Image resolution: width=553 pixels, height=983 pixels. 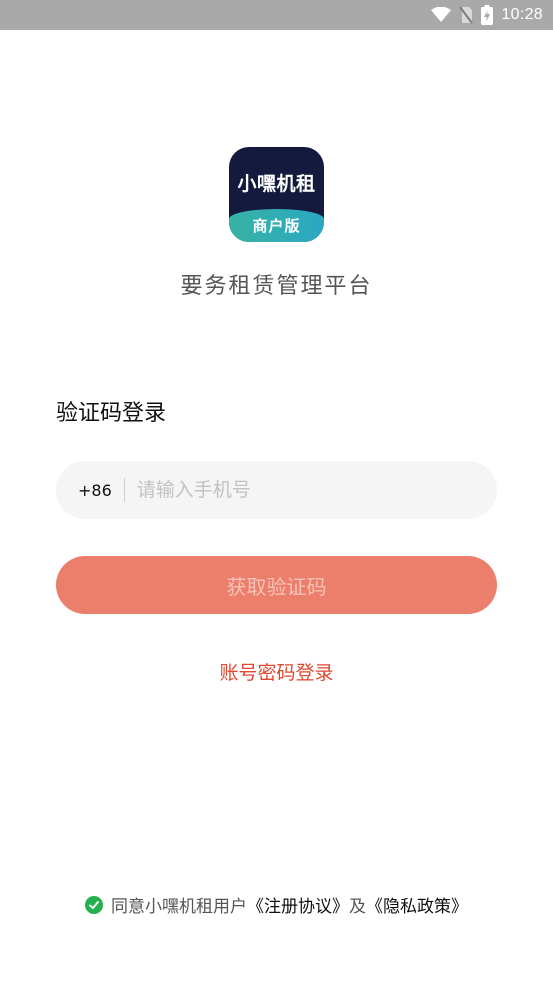 What do you see at coordinates (276, 671) in the screenshot?
I see `account-login-link: 账号密码登录` at bounding box center [276, 671].